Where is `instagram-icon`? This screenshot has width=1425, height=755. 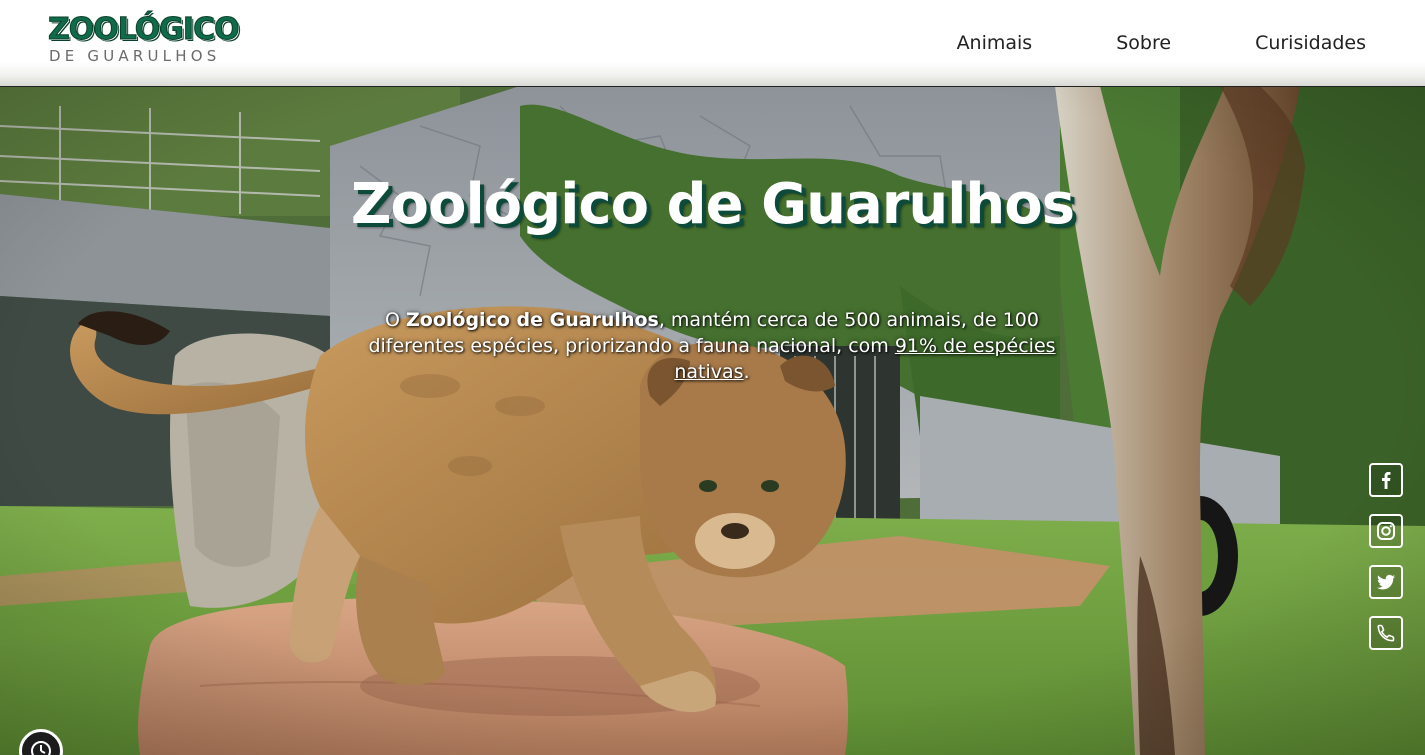 instagram-icon is located at coordinates (1386, 531).